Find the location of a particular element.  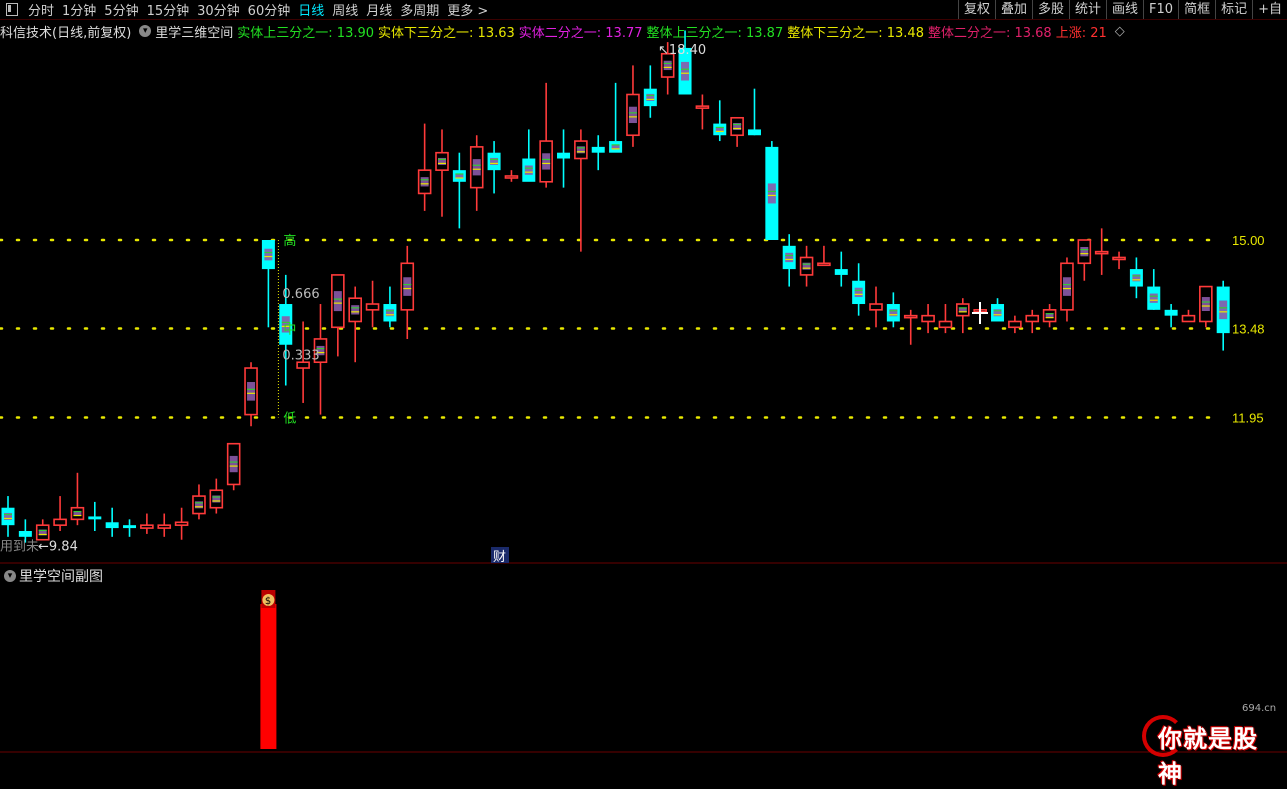

ratio-0666: 0.666 is located at coordinates (300, 294).